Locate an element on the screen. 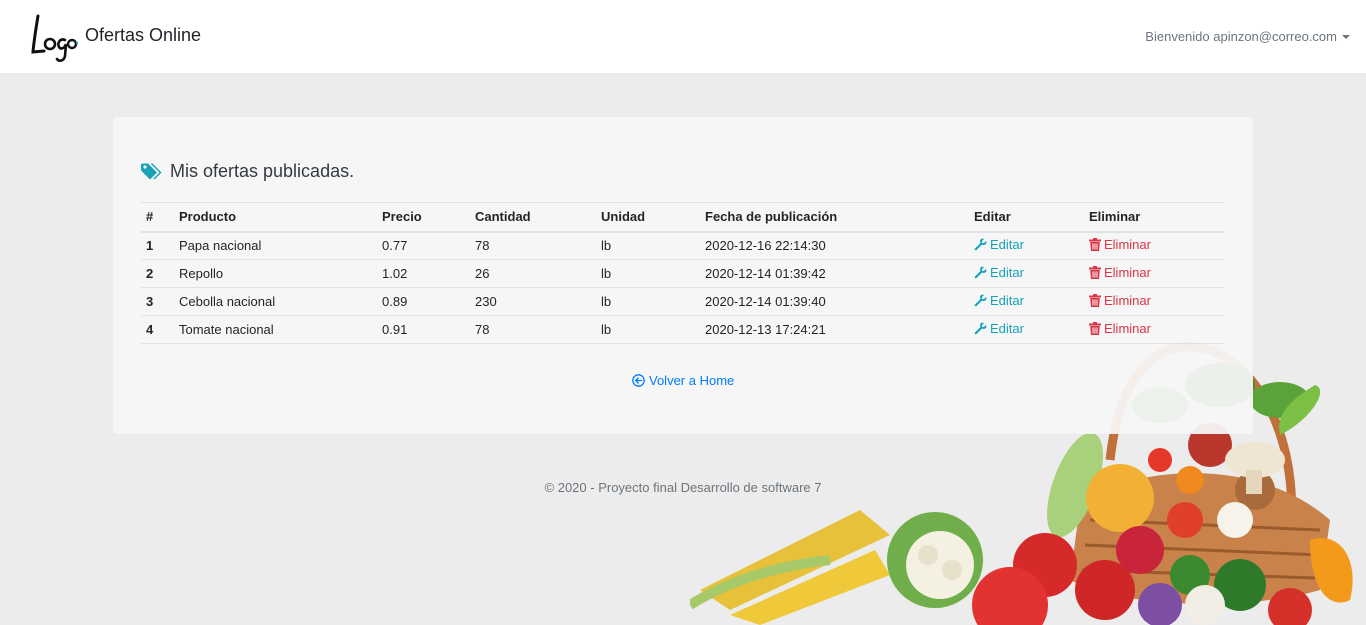 Image resolution: width=1366 pixels, height=625 pixels. row-price: 1.02 is located at coordinates (423, 273).